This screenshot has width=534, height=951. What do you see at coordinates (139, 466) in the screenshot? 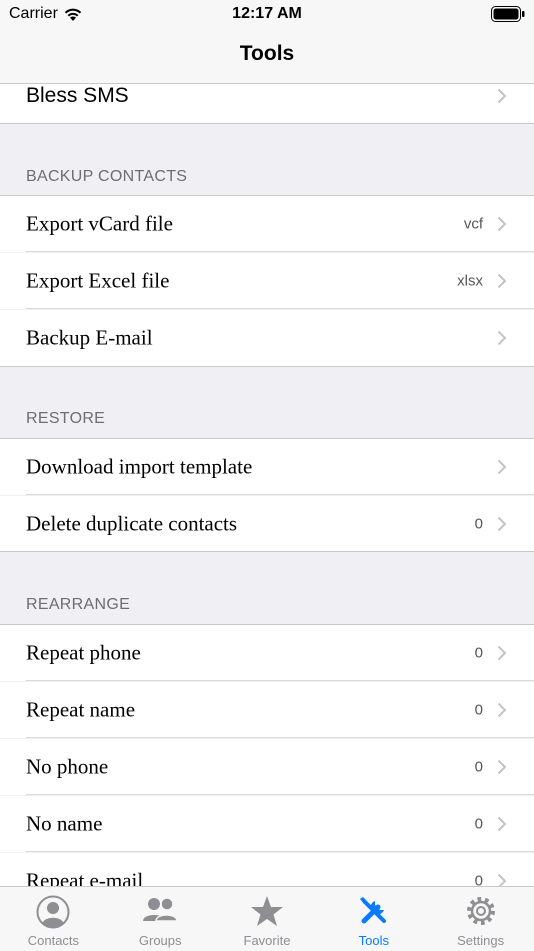
I see `row-label: Download import template` at bounding box center [139, 466].